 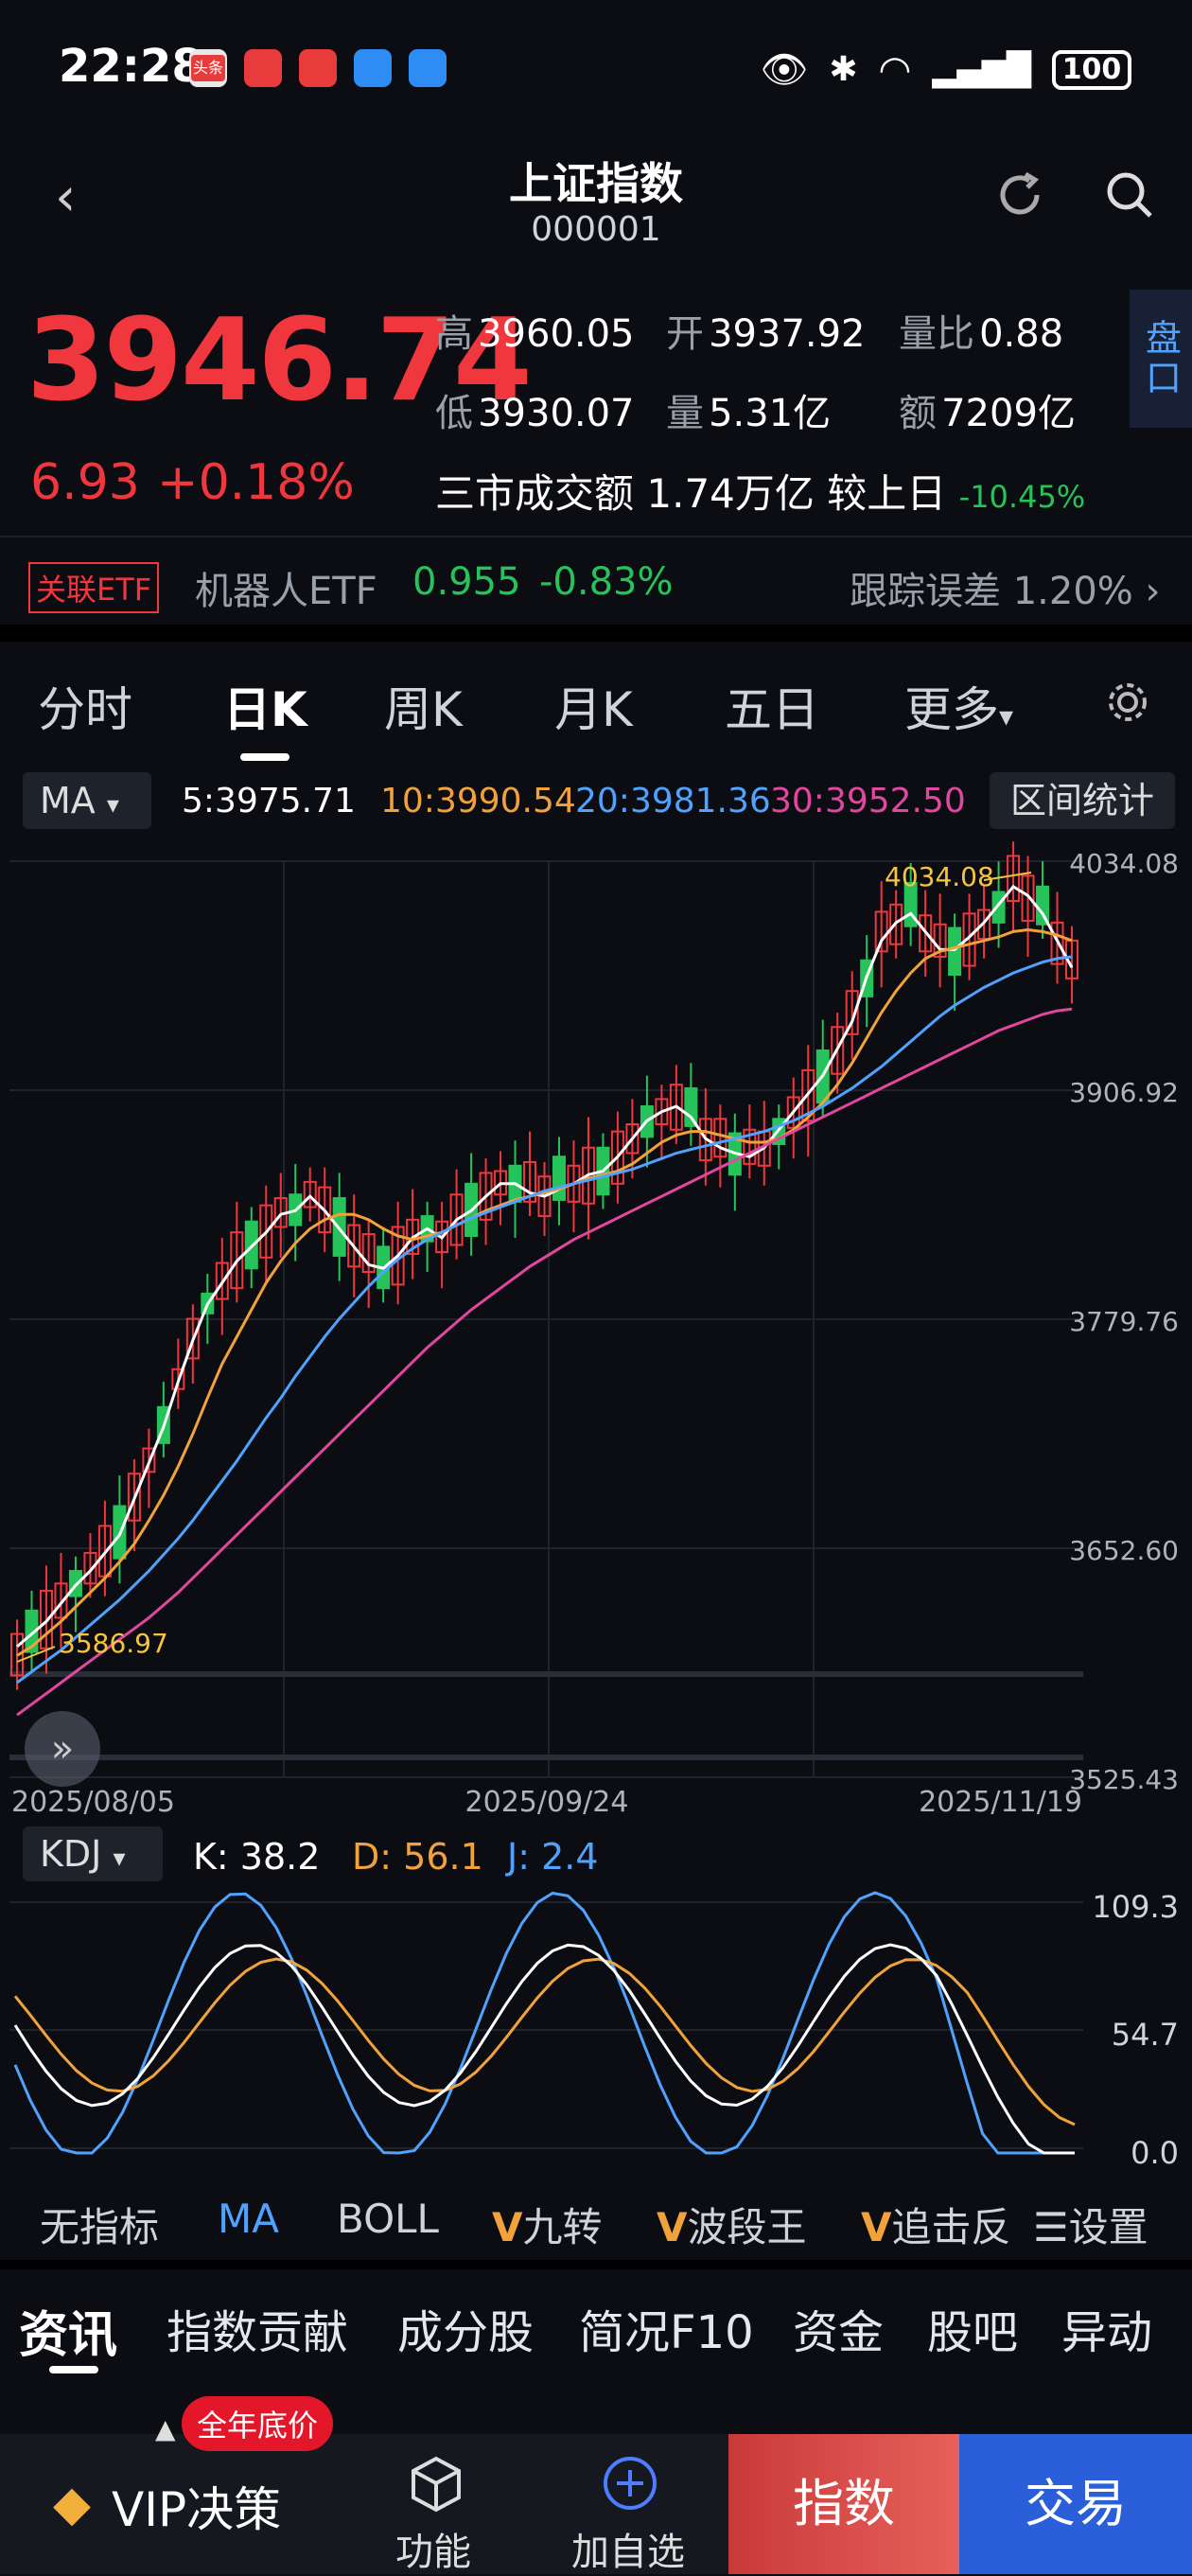 What do you see at coordinates (1129, 195) in the screenshot?
I see `search-icon` at bounding box center [1129, 195].